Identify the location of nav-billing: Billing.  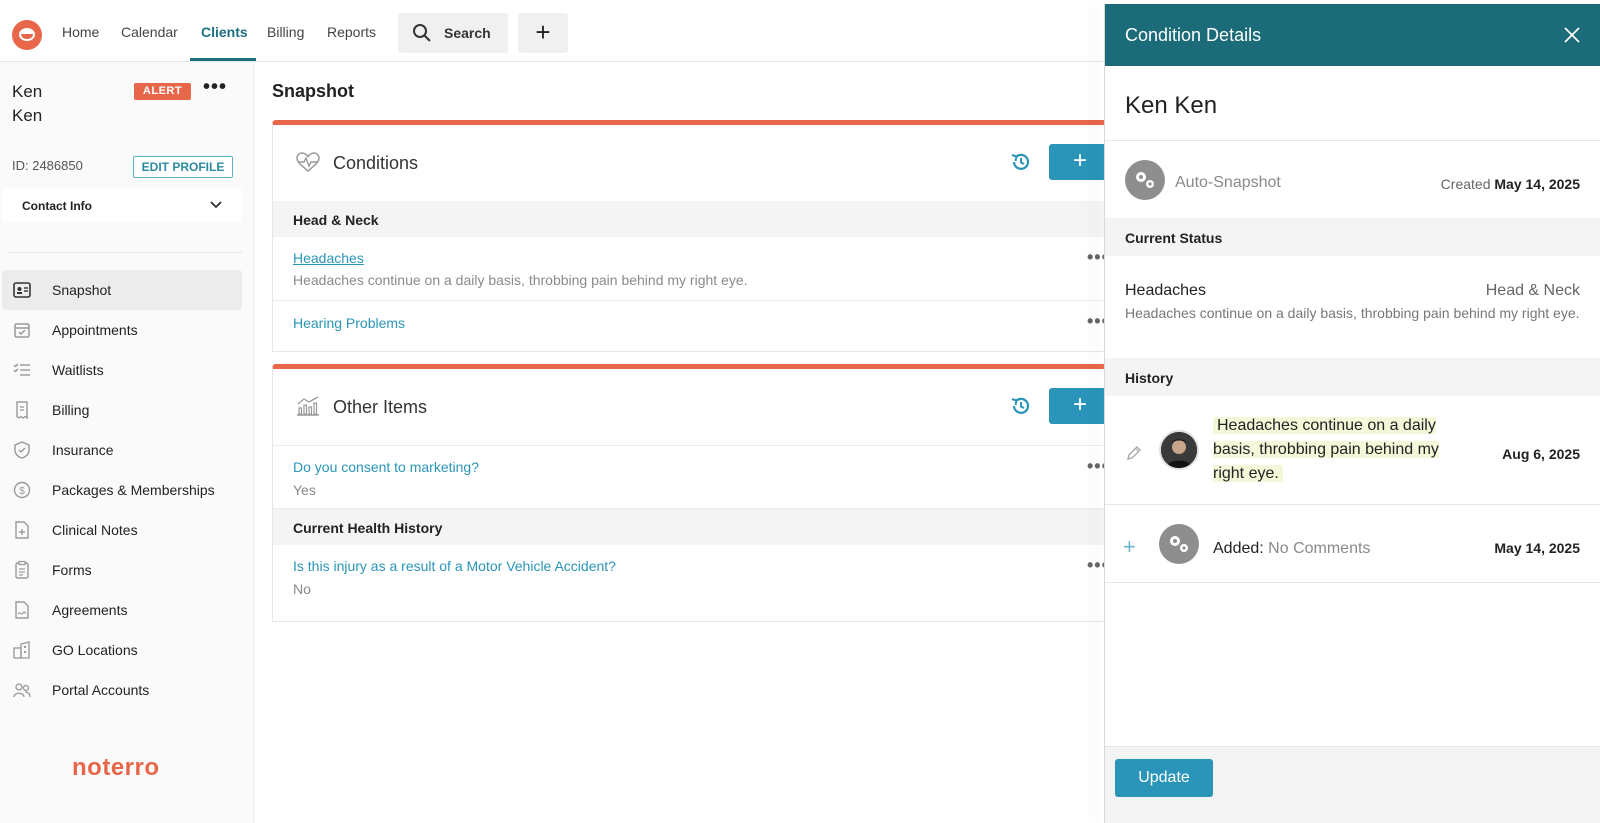
(285, 32).